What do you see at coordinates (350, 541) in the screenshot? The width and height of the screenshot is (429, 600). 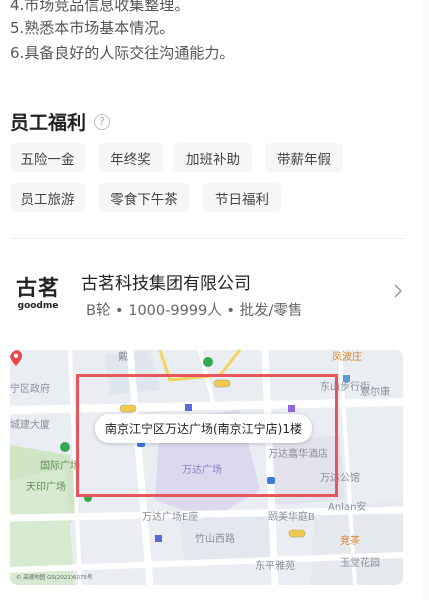 I see `map-label: 竞茶` at bounding box center [350, 541].